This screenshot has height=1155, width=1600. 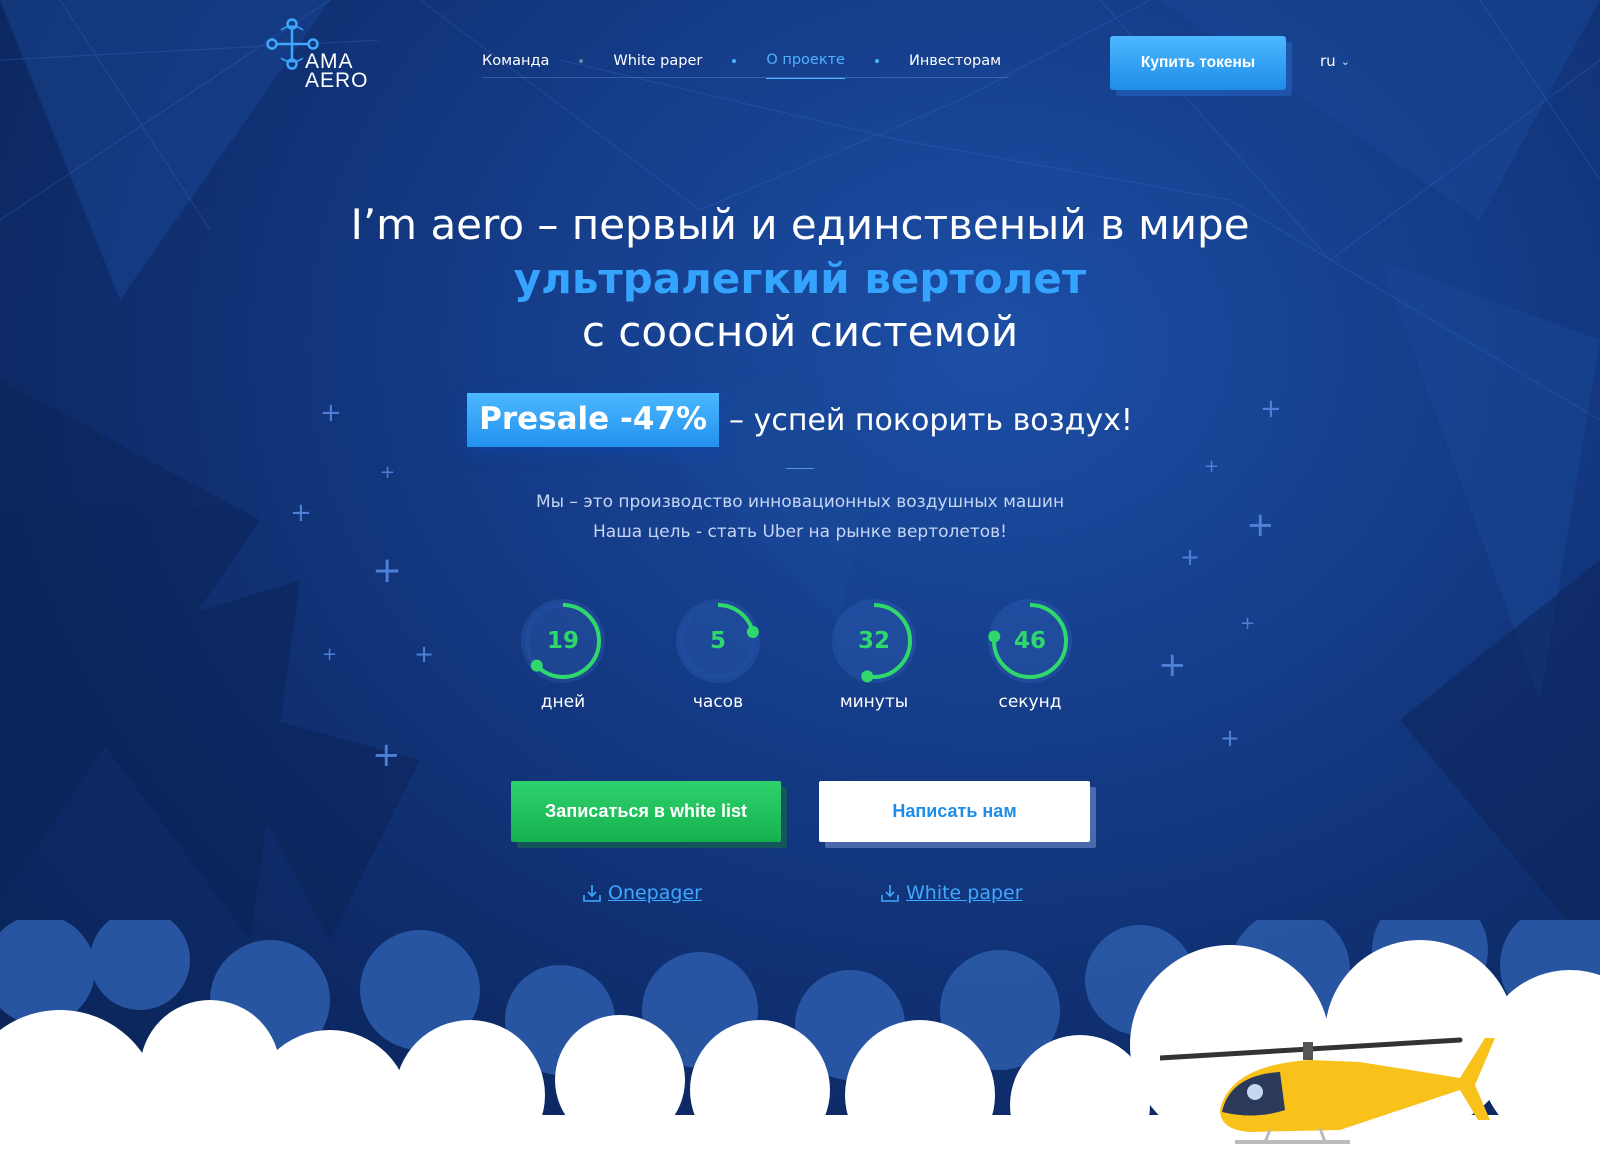 I want to click on language-selector: ru ⌄, so click(x=1335, y=61).